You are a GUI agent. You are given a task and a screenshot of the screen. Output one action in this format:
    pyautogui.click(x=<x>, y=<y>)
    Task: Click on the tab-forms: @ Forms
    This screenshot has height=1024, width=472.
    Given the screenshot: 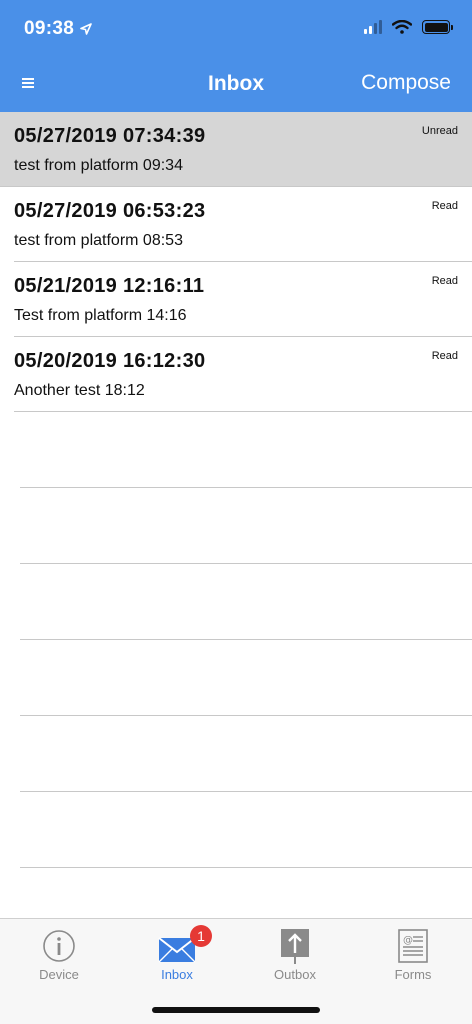 What is the action you would take?
    pyautogui.click(x=413, y=953)
    